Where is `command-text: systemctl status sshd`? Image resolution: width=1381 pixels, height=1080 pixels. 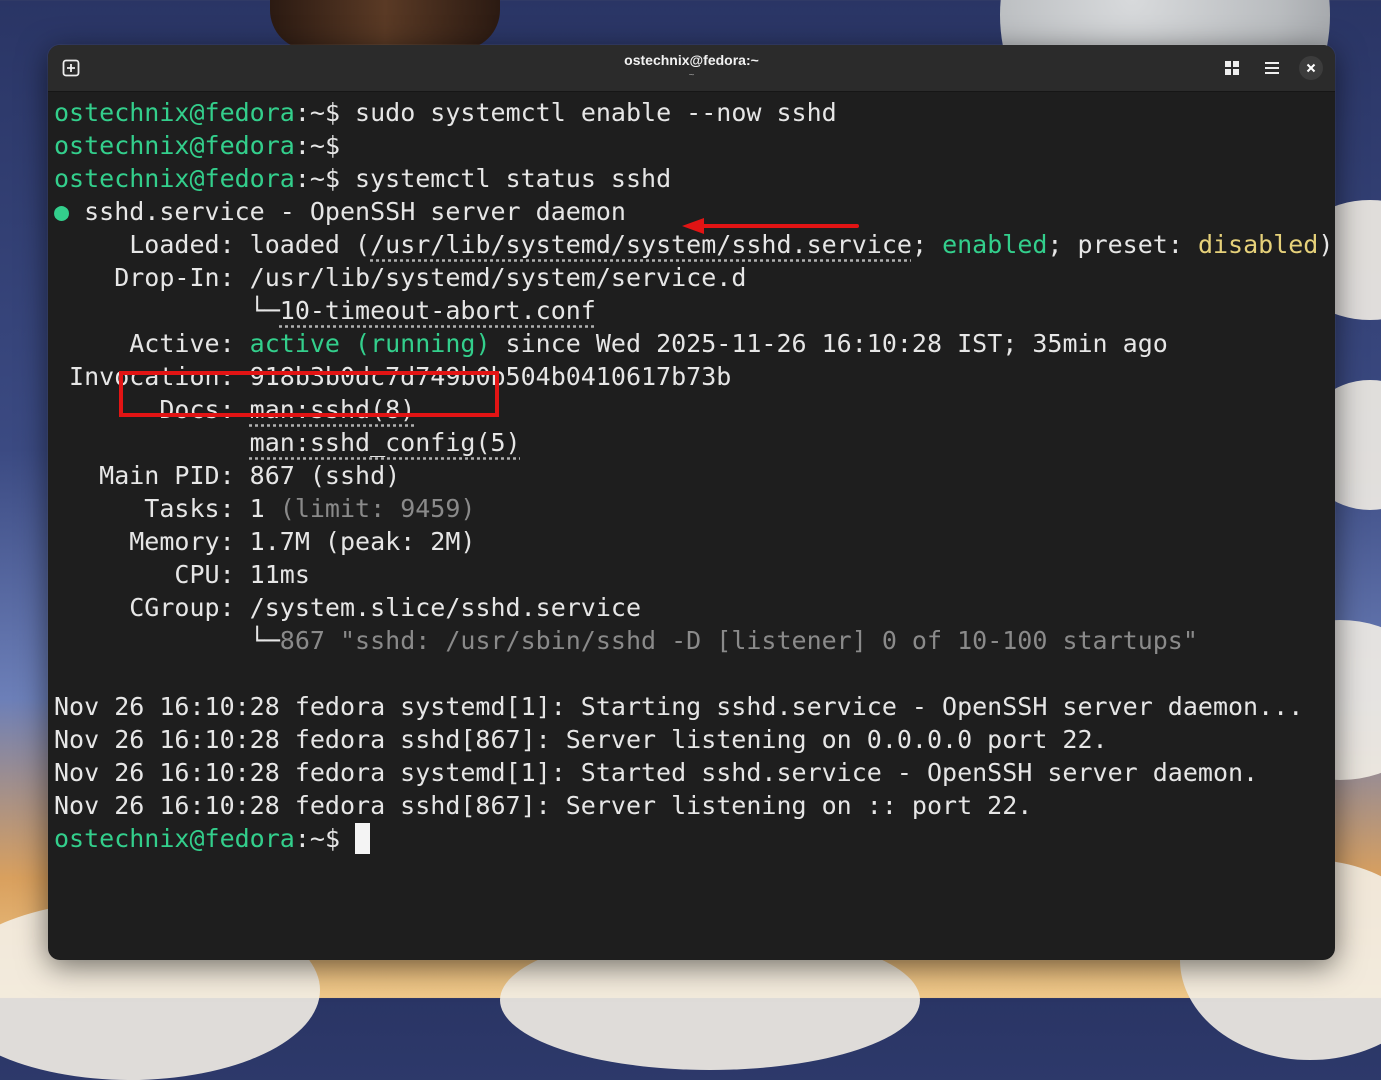
command-text: systemctl status sshd is located at coordinates (506, 178).